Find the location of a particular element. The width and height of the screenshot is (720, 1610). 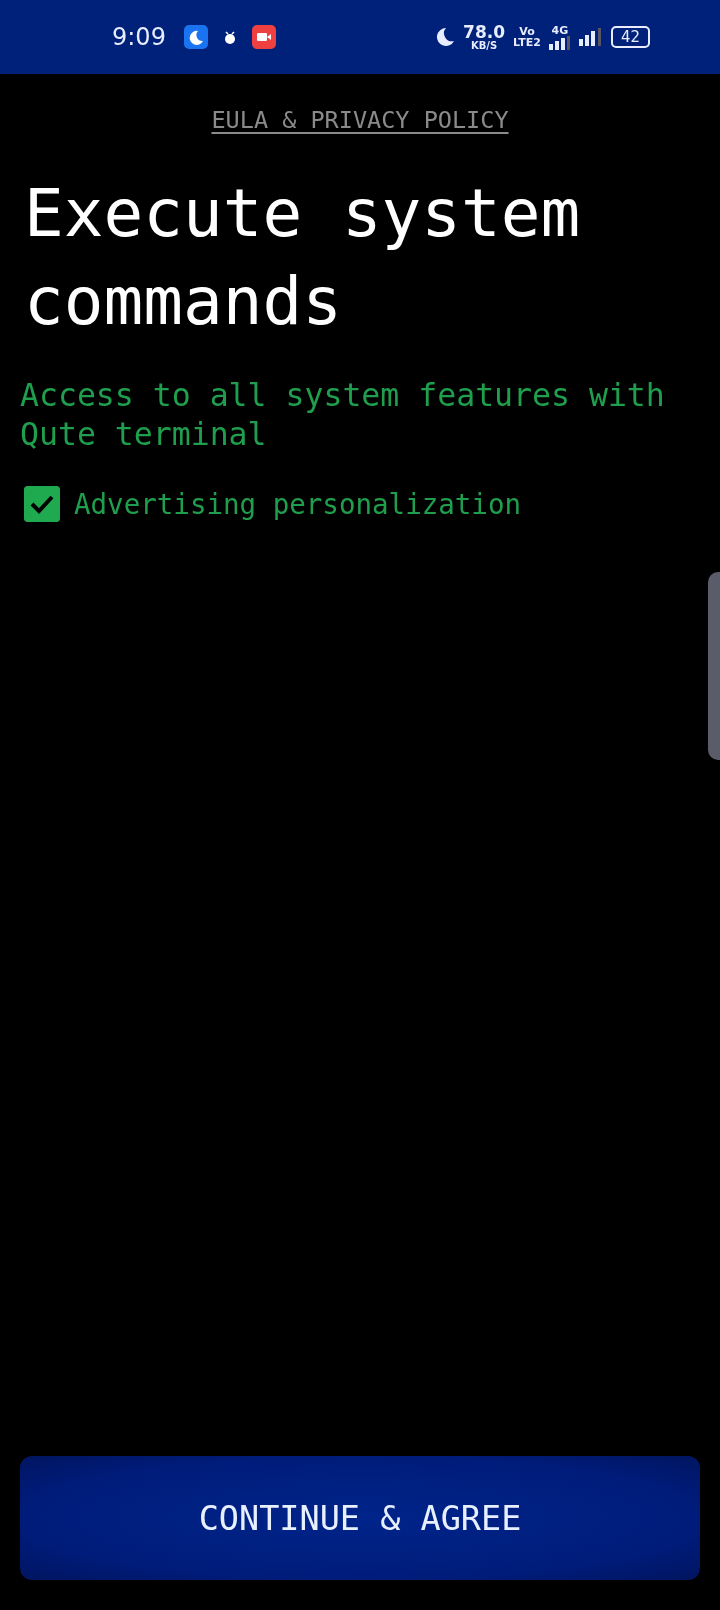

video-camera-icon is located at coordinates (263, 37).